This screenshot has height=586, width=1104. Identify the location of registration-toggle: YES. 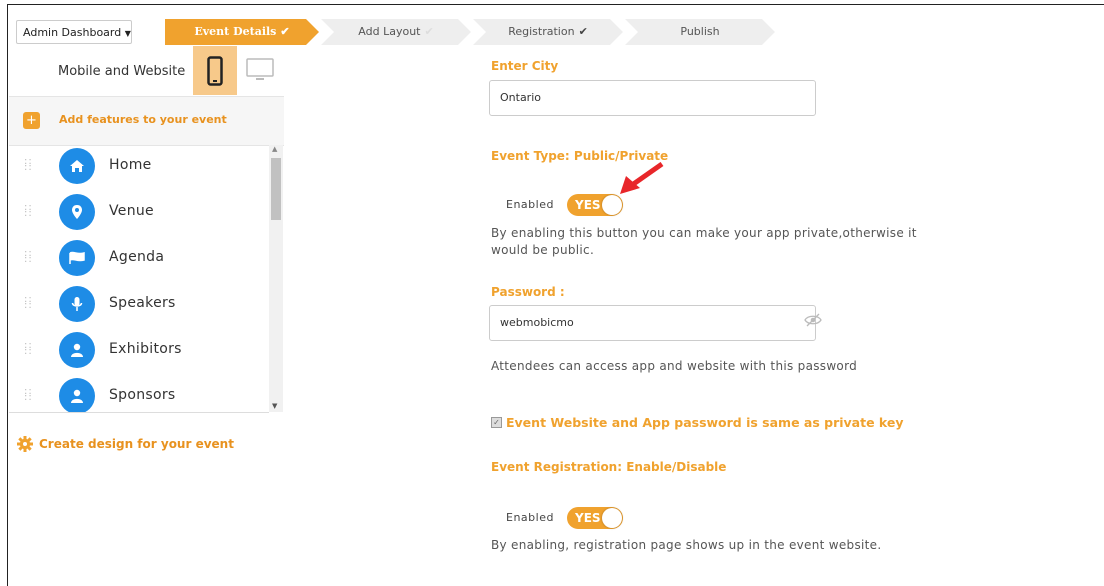
(595, 518).